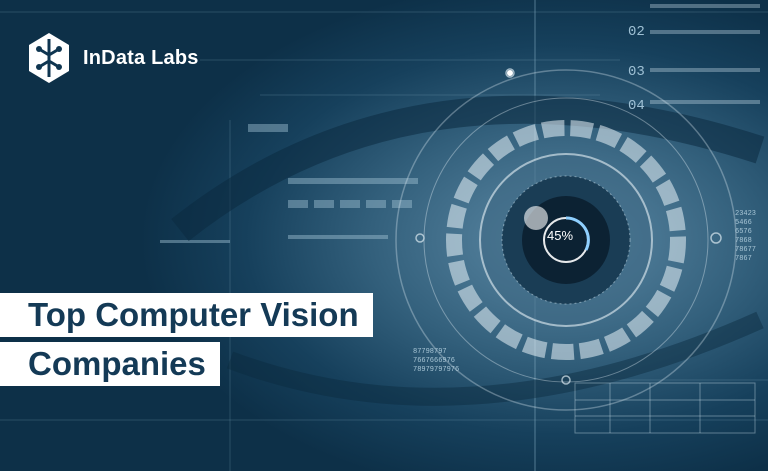 Image resolution: width=768 pixels, height=471 pixels. What do you see at coordinates (436, 370) in the screenshot?
I see `code-line: 78979797976` at bounding box center [436, 370].